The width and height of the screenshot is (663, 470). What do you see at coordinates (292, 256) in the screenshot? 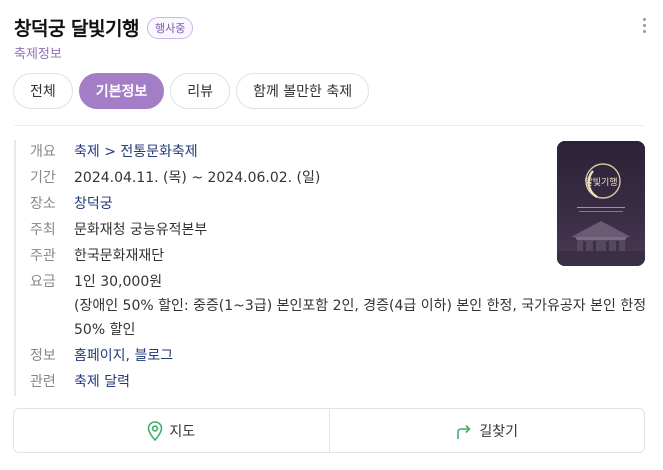
I see `info-row-organizer: 주관 한국문화재재단` at bounding box center [292, 256].